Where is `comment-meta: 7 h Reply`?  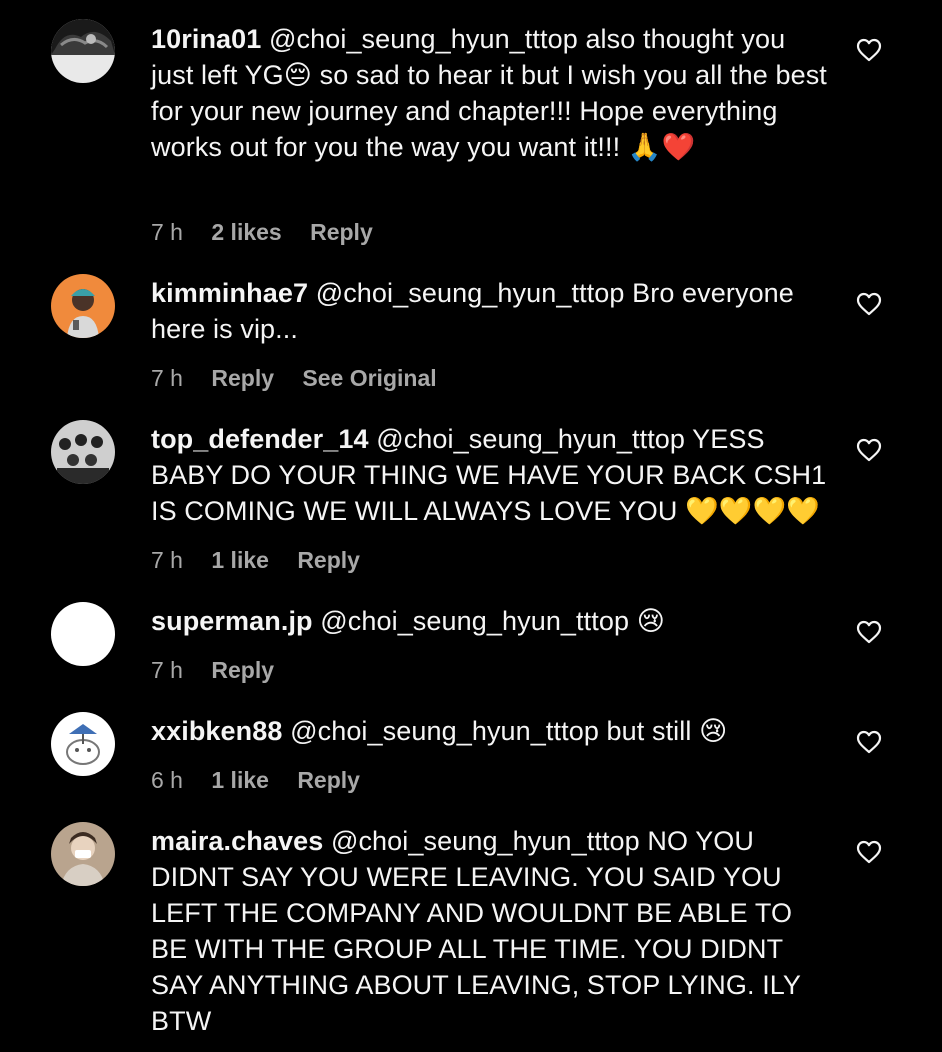 comment-meta: 7 h Reply is located at coordinates (223, 670).